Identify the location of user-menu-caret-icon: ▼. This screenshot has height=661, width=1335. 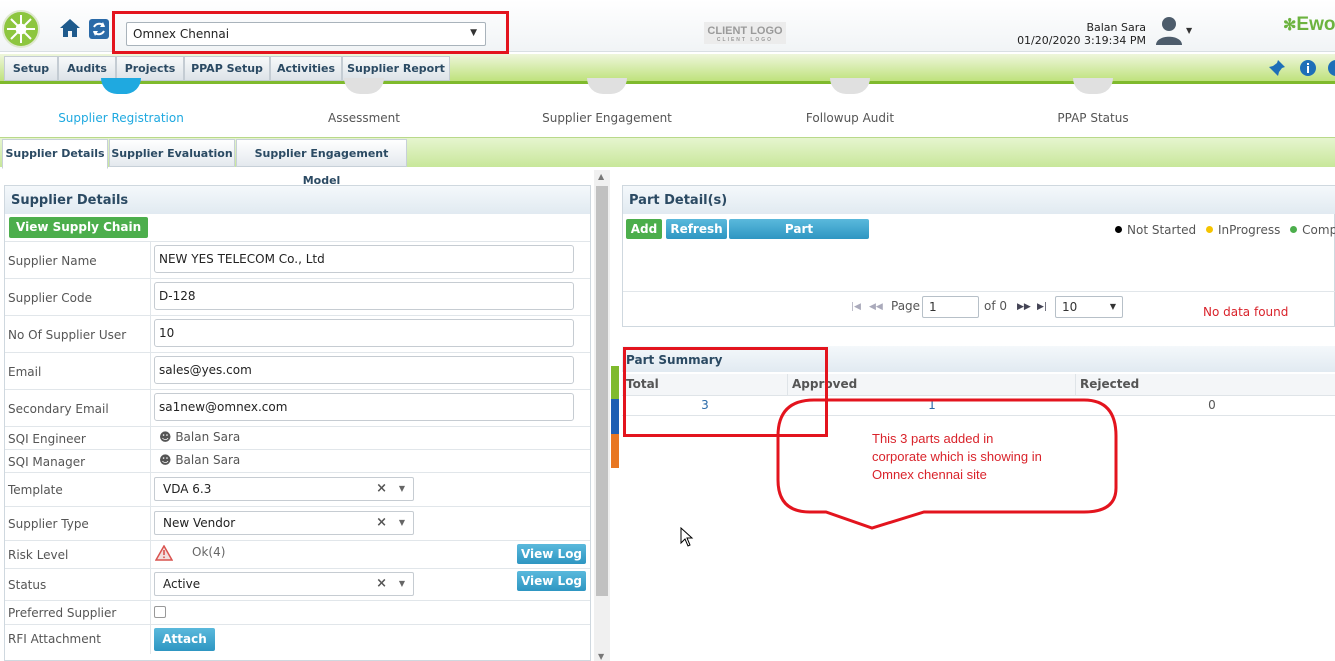
(1189, 30).